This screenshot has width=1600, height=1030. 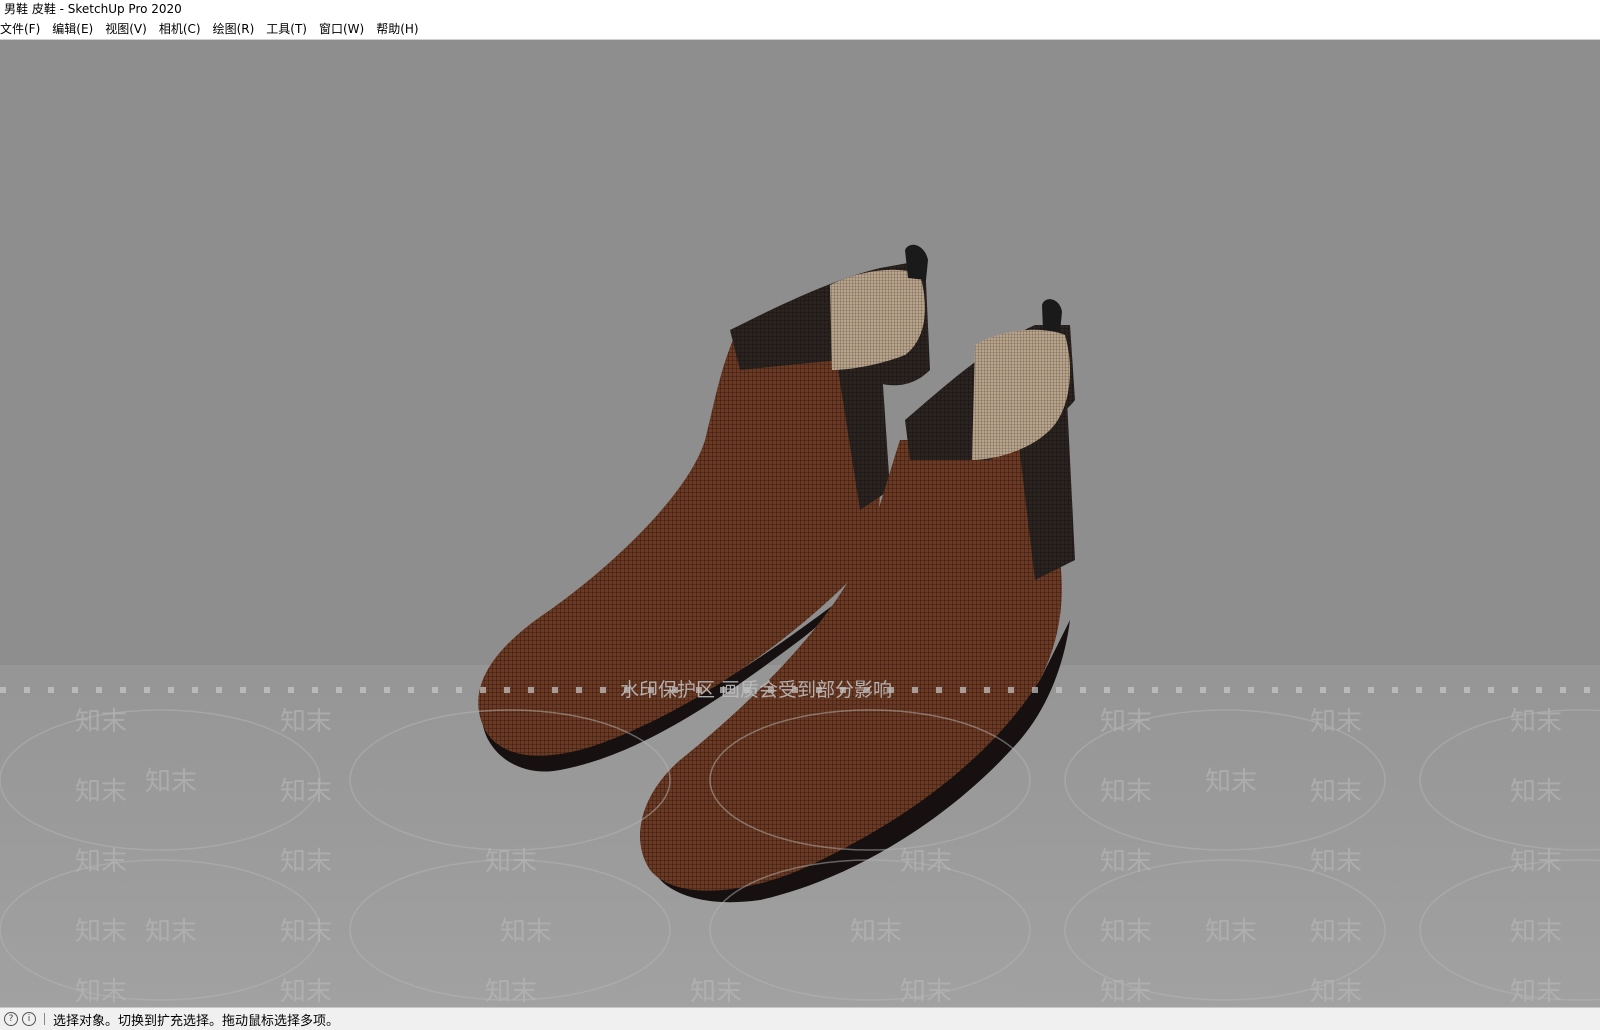 What do you see at coordinates (341, 28) in the screenshot?
I see `menu-window: 窗口(W)` at bounding box center [341, 28].